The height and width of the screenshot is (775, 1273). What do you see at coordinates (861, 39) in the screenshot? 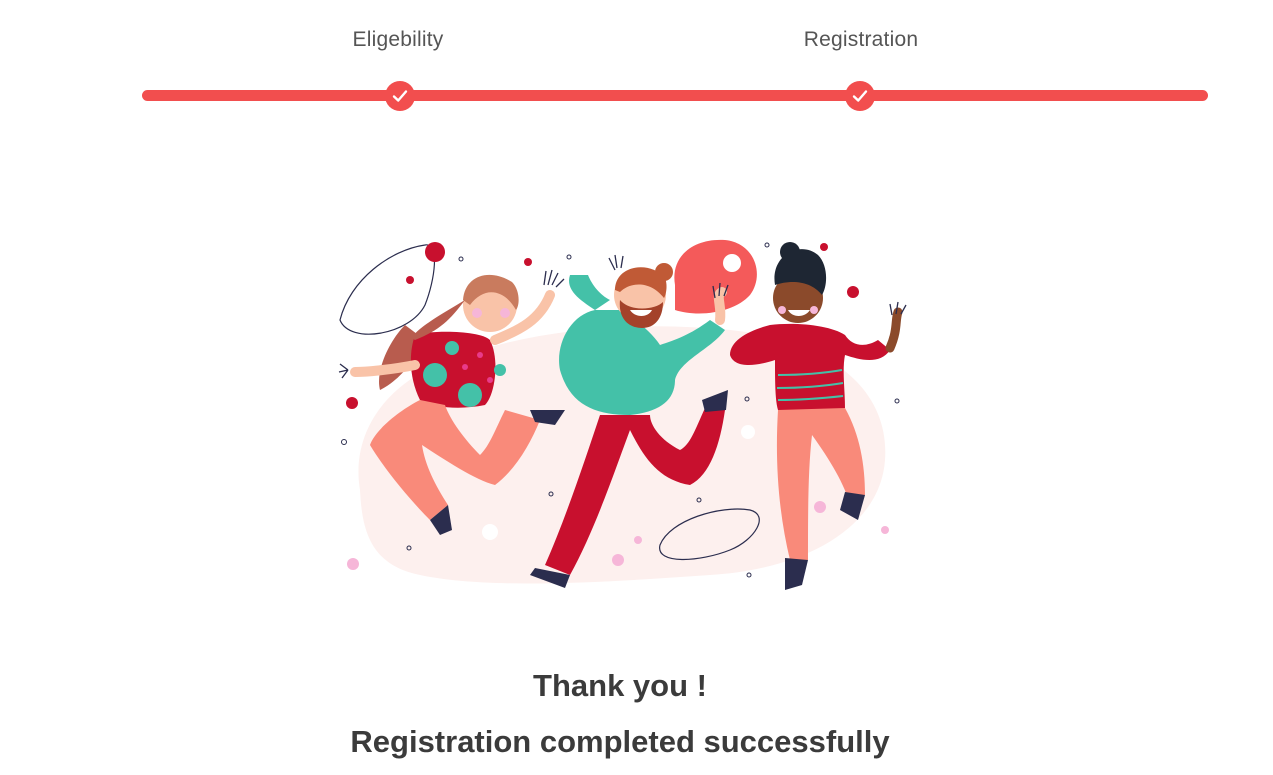
I see `step-label-registration: Registration` at bounding box center [861, 39].